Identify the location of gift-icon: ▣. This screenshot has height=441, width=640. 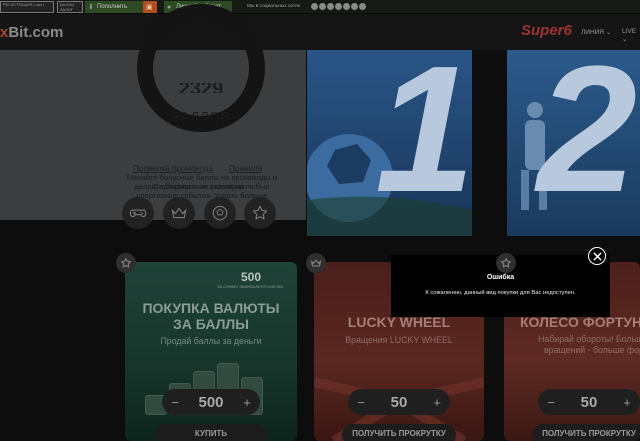
(149, 7).